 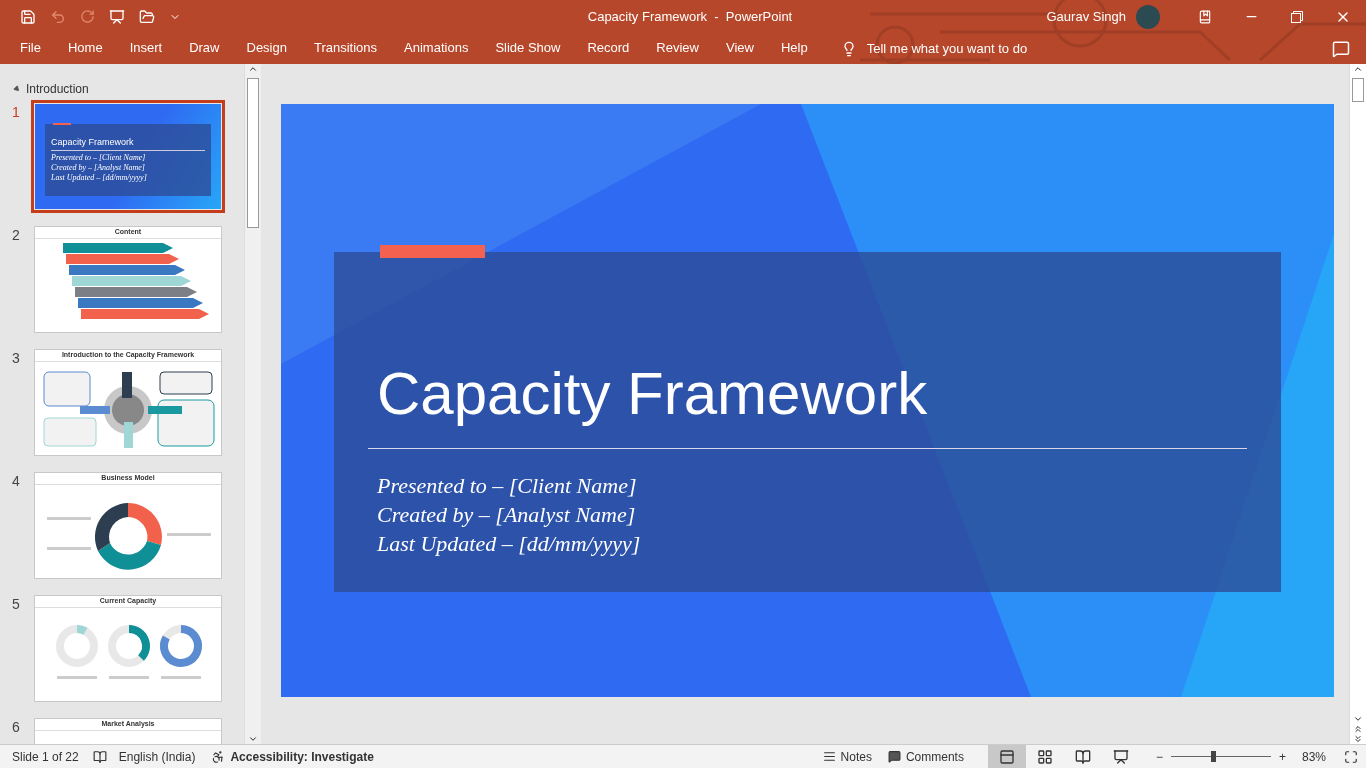 What do you see at coordinates (16, 113) in the screenshot?
I see `slide-number: 1` at bounding box center [16, 113].